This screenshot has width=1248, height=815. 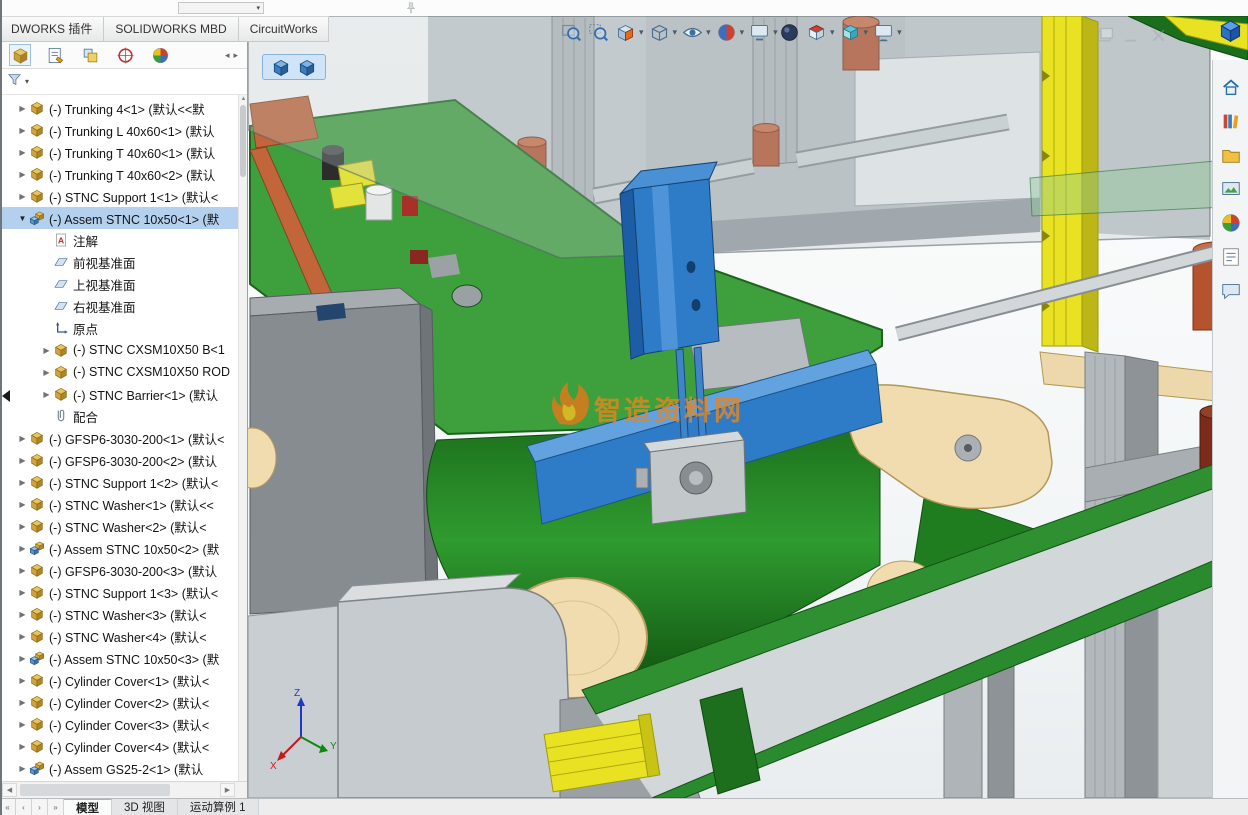 What do you see at coordinates (1158, 35) in the screenshot?
I see `close-window-icon` at bounding box center [1158, 35].